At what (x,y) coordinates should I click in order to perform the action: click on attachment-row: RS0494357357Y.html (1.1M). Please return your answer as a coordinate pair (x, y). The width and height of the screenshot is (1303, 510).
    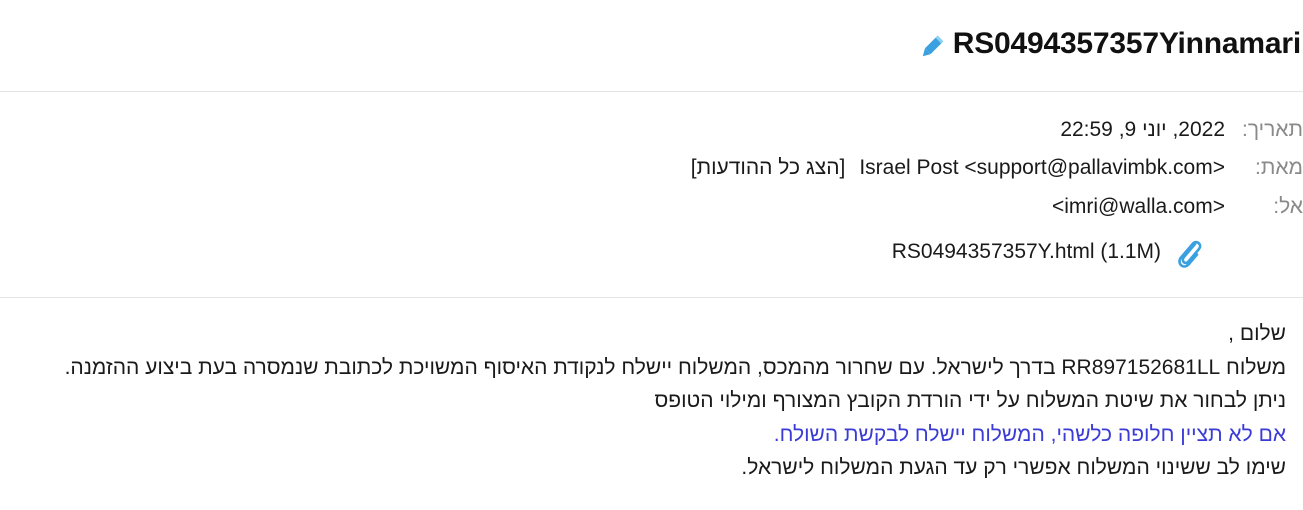
    Looking at the image, I should click on (1097, 252).